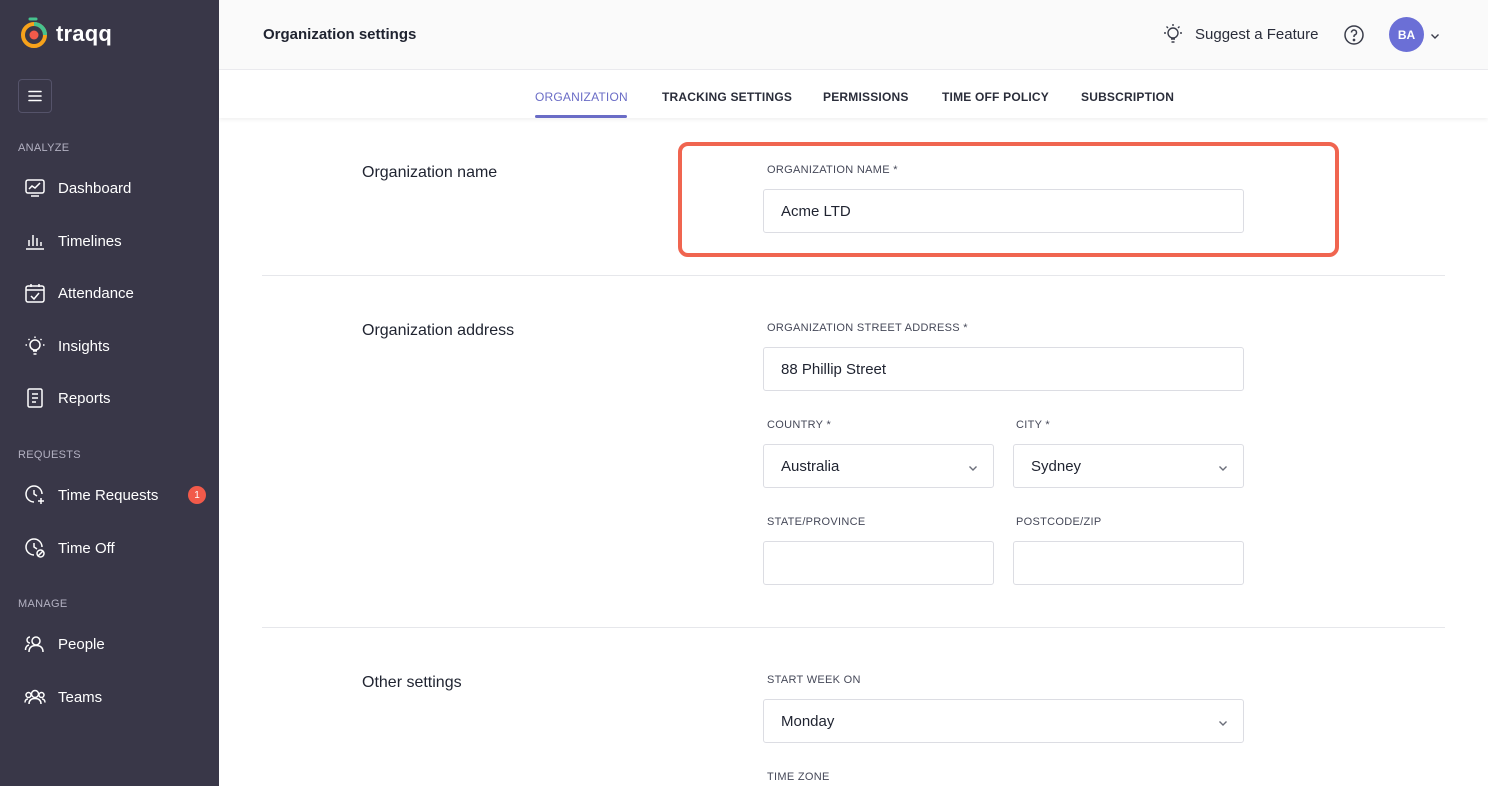 The image size is (1488, 786). What do you see at coordinates (34, 644) in the screenshot?
I see `people-icon` at bounding box center [34, 644].